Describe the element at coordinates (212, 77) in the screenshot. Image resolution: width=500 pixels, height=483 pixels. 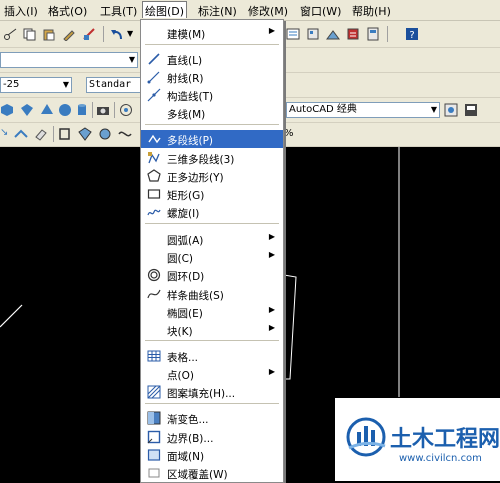
I see `menu-item: 射线(R)` at that location.